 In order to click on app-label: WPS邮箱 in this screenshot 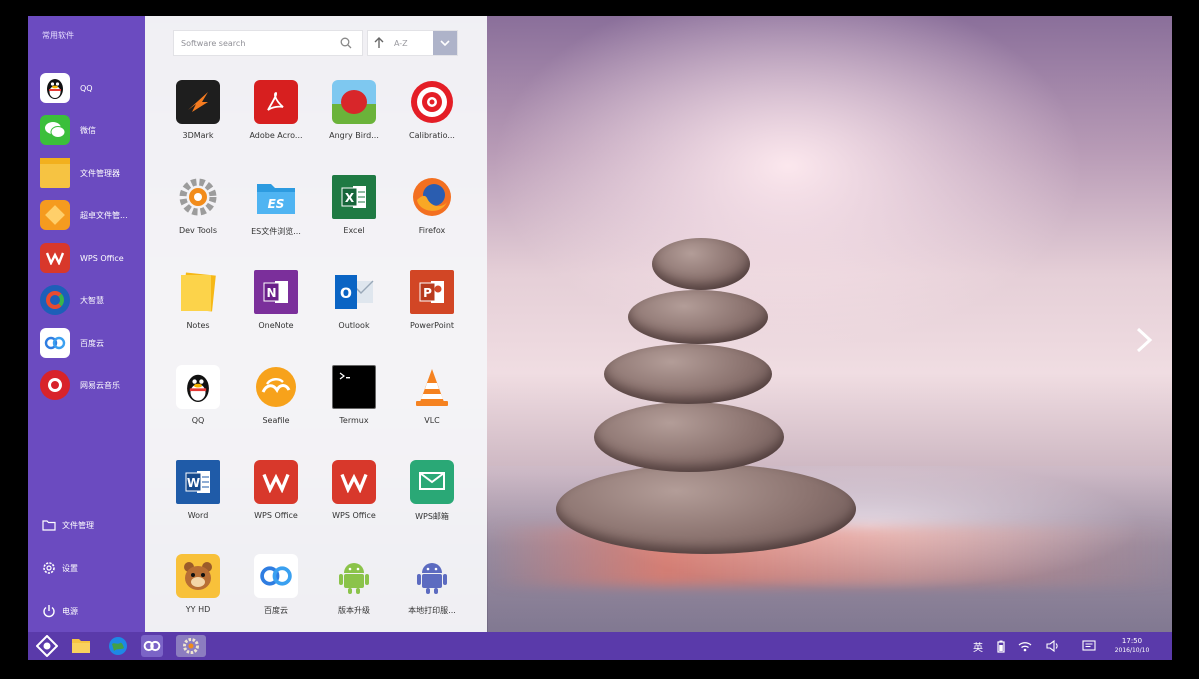, I will do `click(432, 516)`.